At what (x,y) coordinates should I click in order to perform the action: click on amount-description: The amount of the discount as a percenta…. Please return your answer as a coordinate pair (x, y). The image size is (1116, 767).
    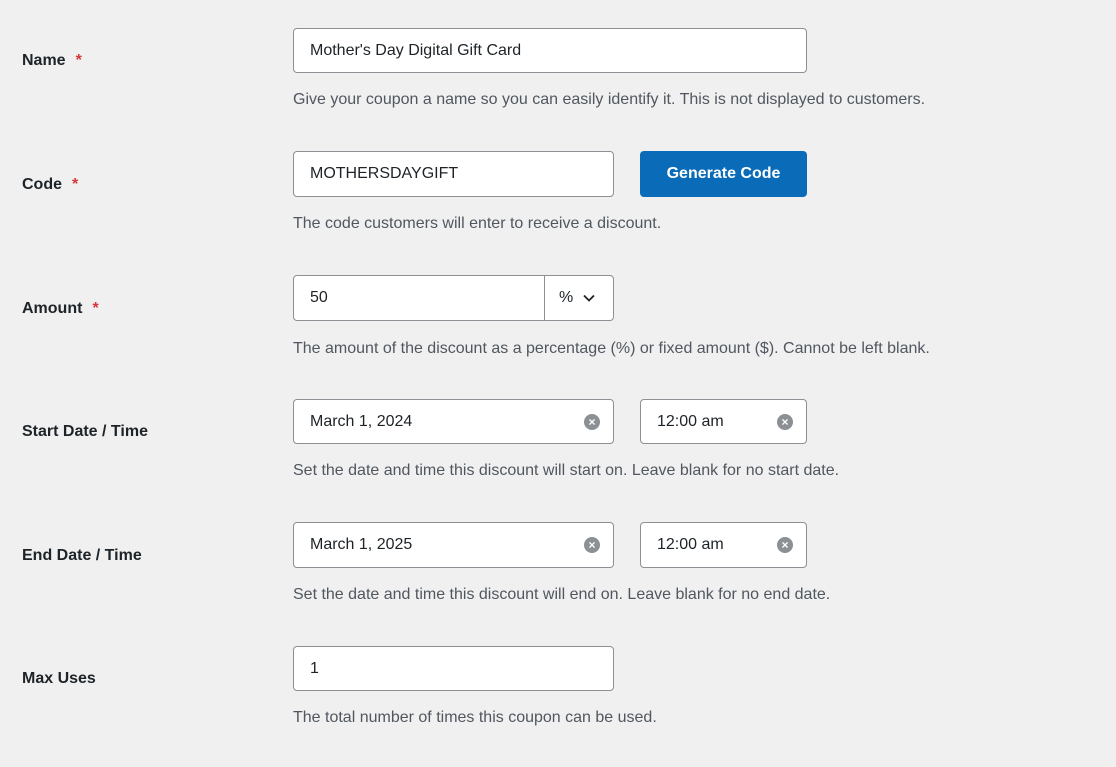
    Looking at the image, I should click on (611, 348).